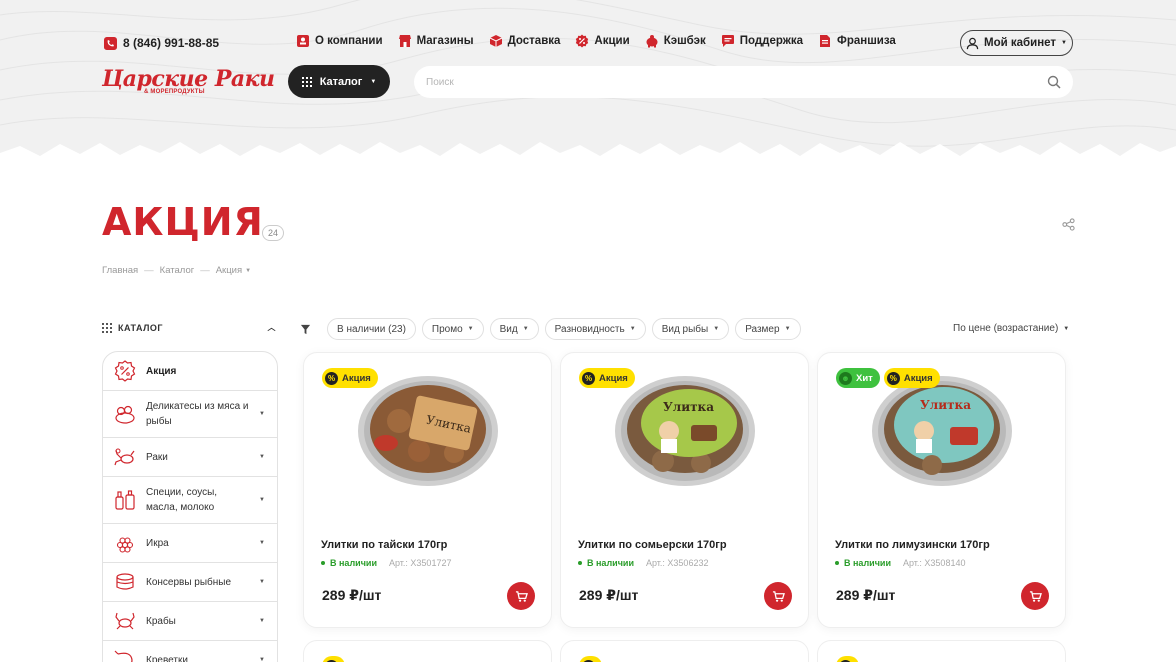 The width and height of the screenshot is (1176, 662). Describe the element at coordinates (188, 80) in the screenshot. I see `logo: Царские Раки & МОРЕПРОДУКТЫ` at that location.